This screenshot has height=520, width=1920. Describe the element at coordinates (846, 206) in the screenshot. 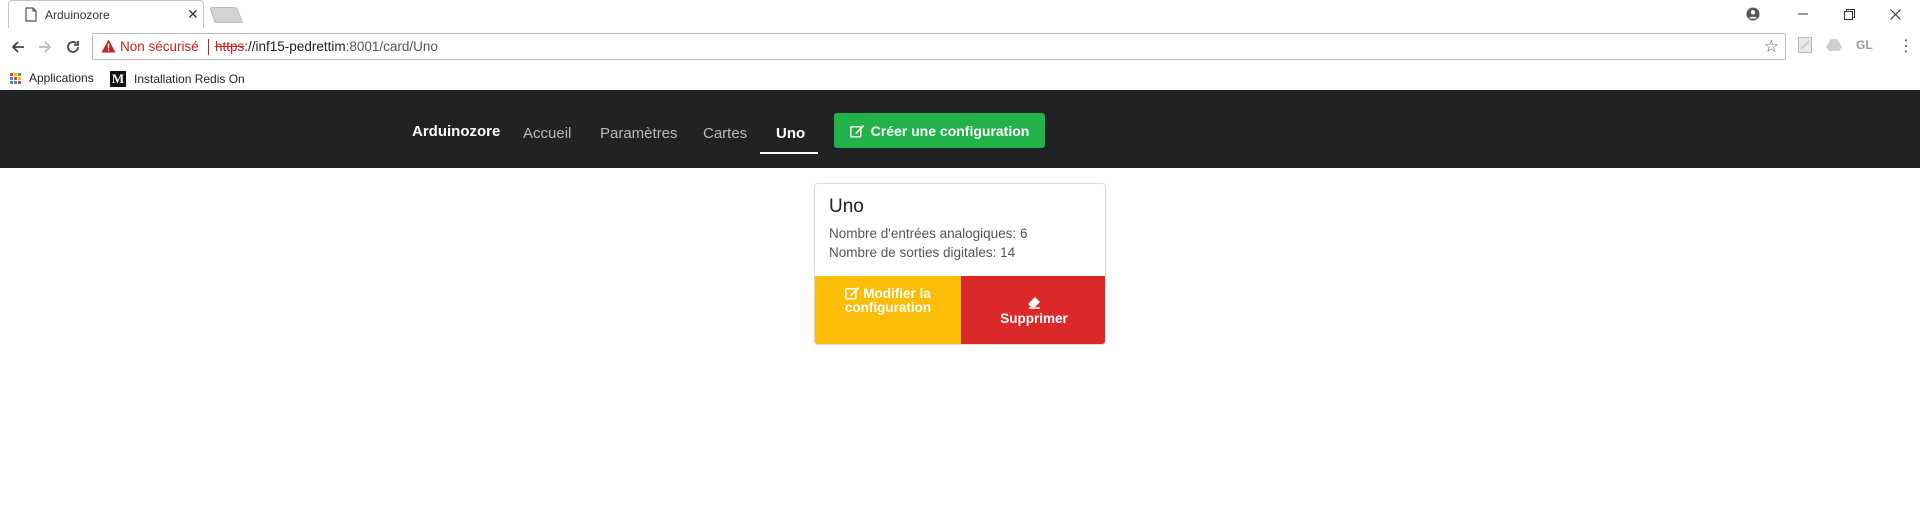

I see `card-title: Uno` at that location.